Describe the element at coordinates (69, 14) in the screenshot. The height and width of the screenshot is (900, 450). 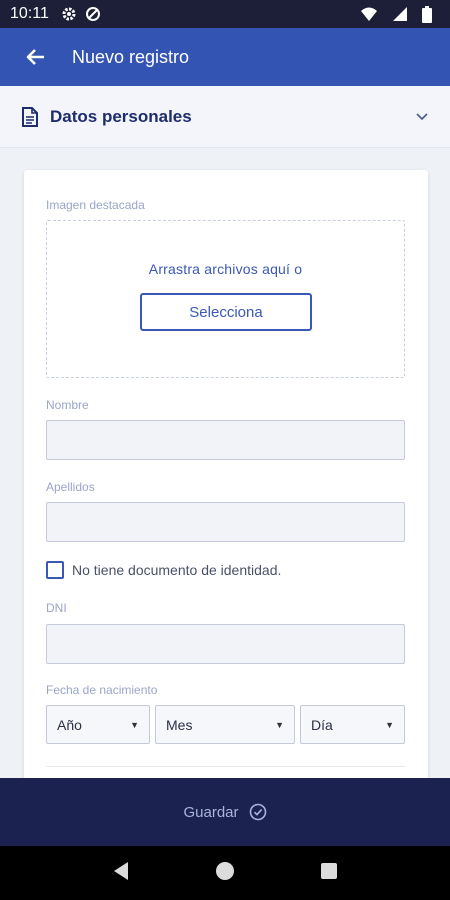
I see `gear-icon` at that location.